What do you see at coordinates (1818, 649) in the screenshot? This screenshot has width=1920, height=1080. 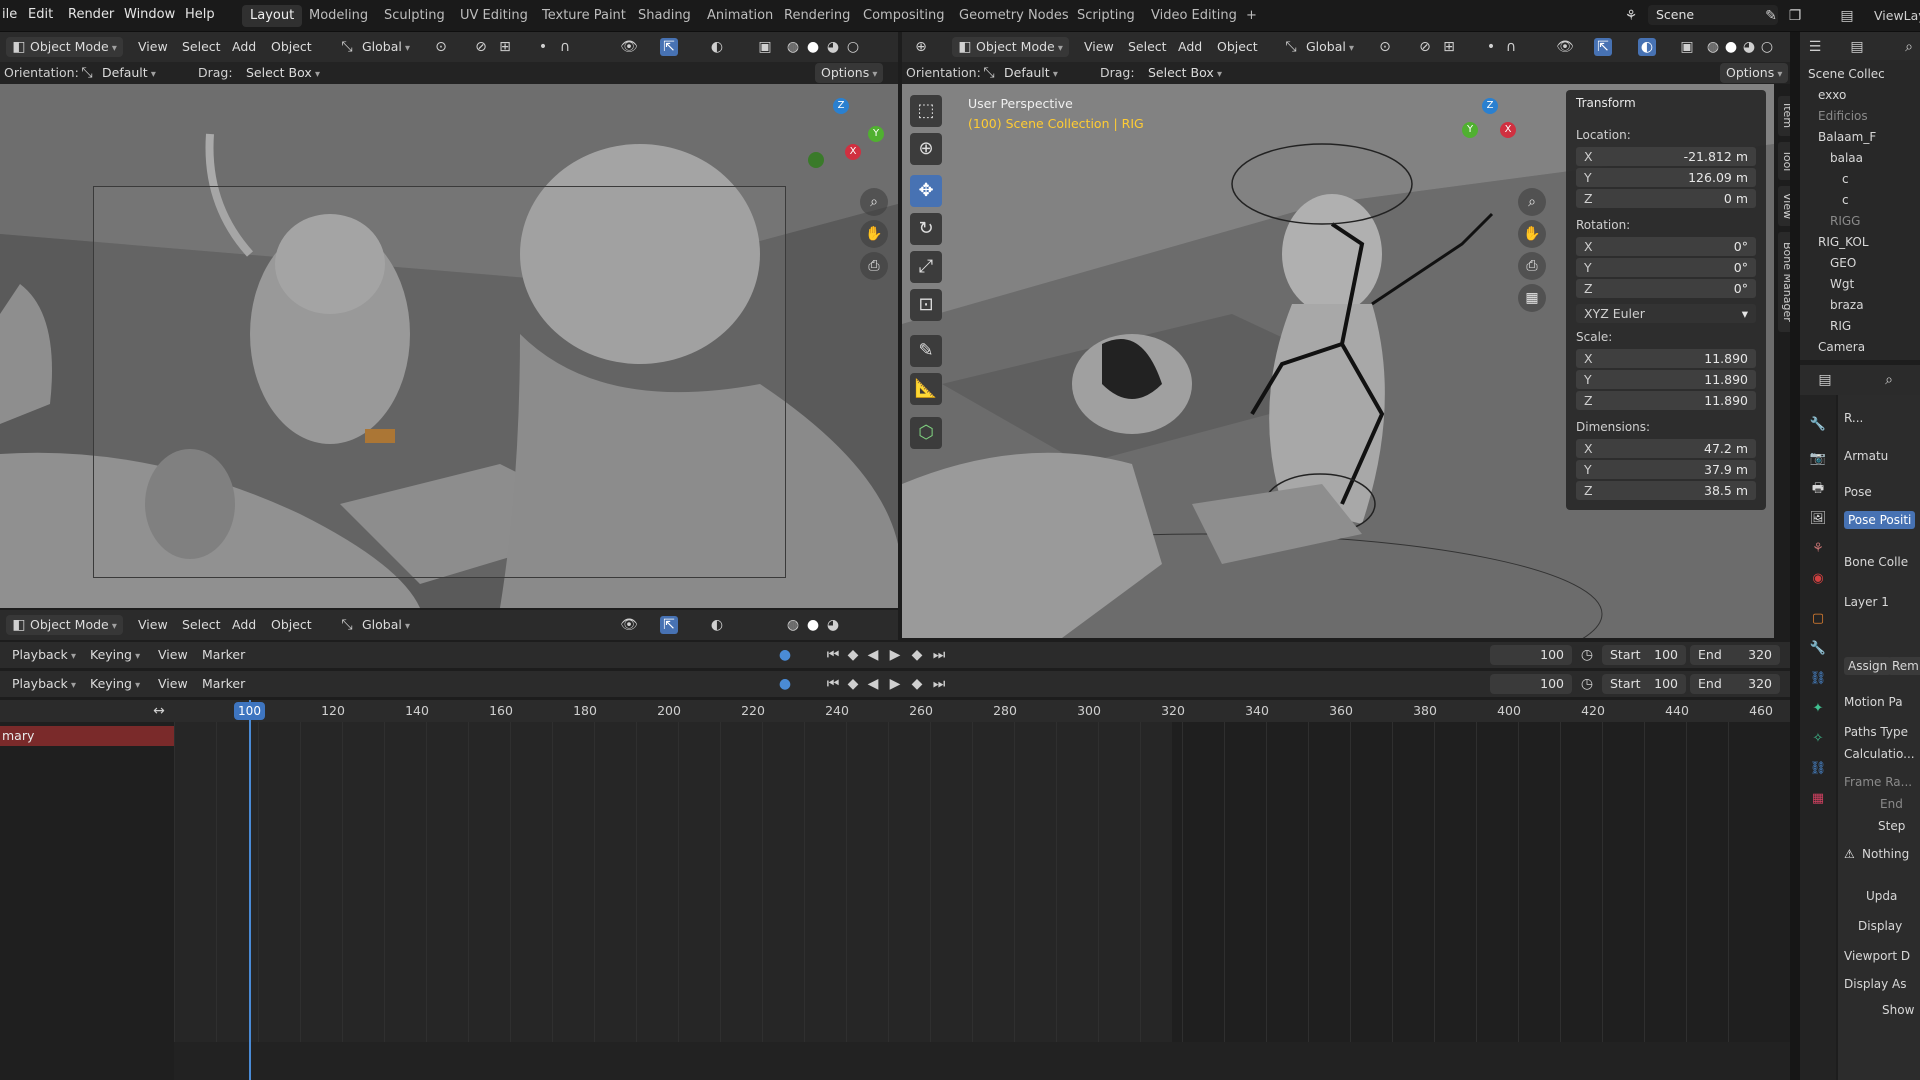 I see `modifier-tab-icon: 🔧` at bounding box center [1818, 649].